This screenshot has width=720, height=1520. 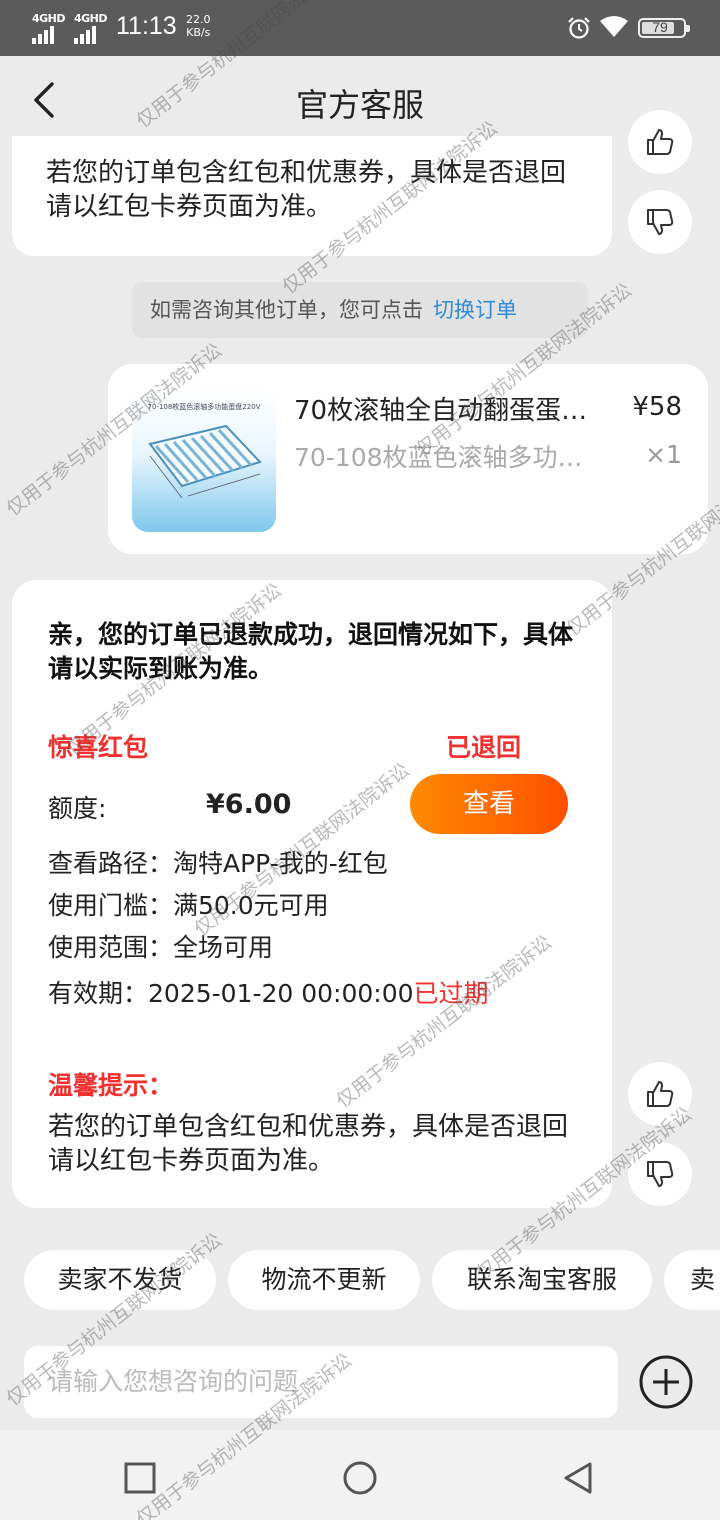 I want to click on tip-bubble-top: 若您的订单包含红包和优惠券，具体是否退回请以红包卡券页面为准。, so click(x=312, y=196).